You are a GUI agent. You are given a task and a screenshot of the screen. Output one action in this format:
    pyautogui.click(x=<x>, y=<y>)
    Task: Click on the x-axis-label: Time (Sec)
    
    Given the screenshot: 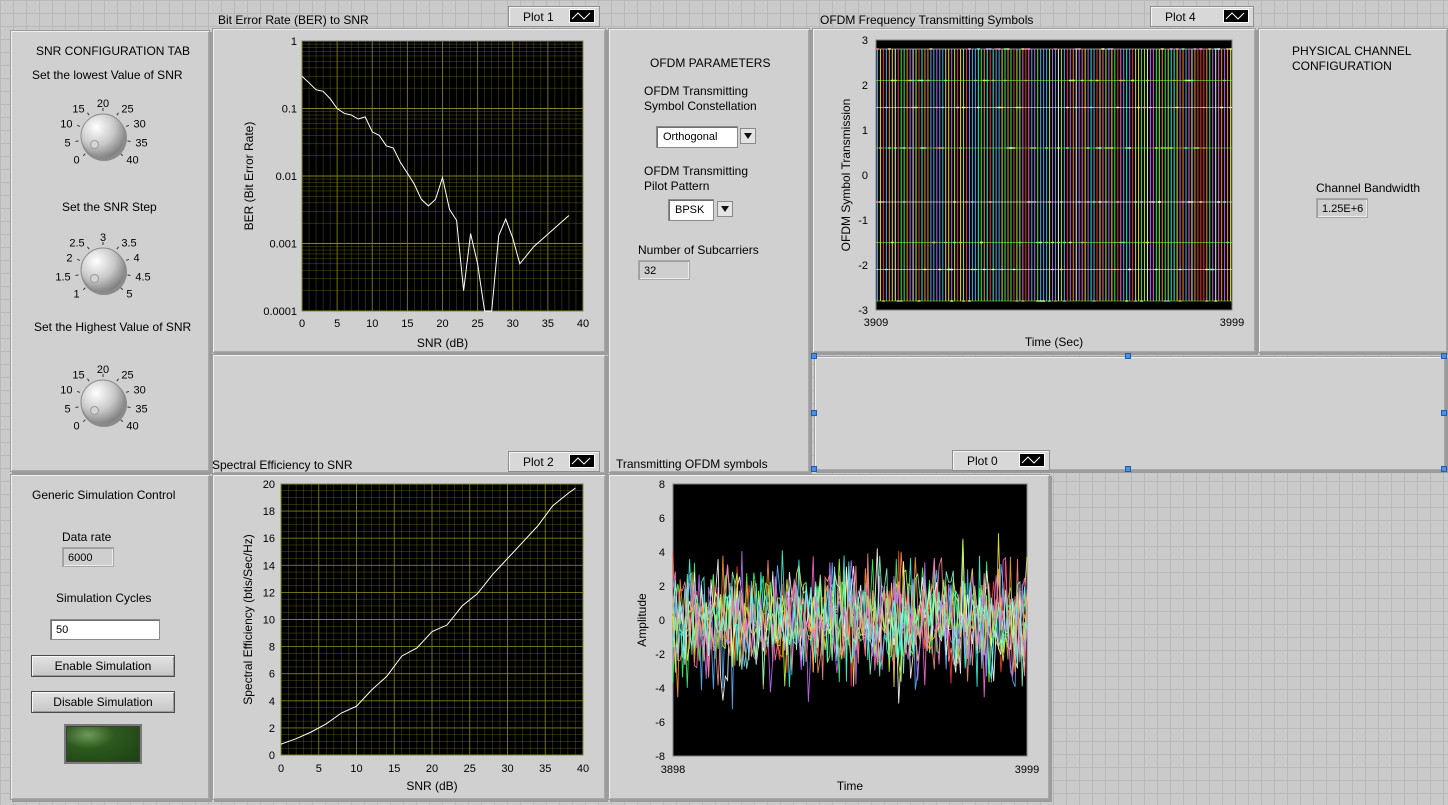 What is the action you would take?
    pyautogui.click(x=1054, y=342)
    